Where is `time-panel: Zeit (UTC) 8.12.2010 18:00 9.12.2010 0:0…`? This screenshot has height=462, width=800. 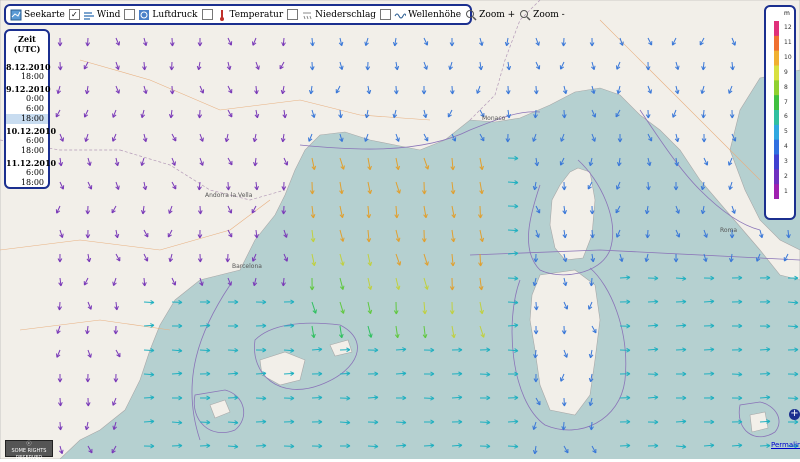 time-panel: Zeit (UTC) 8.12.2010 18:00 9.12.2010 0:0… is located at coordinates (30, 109).